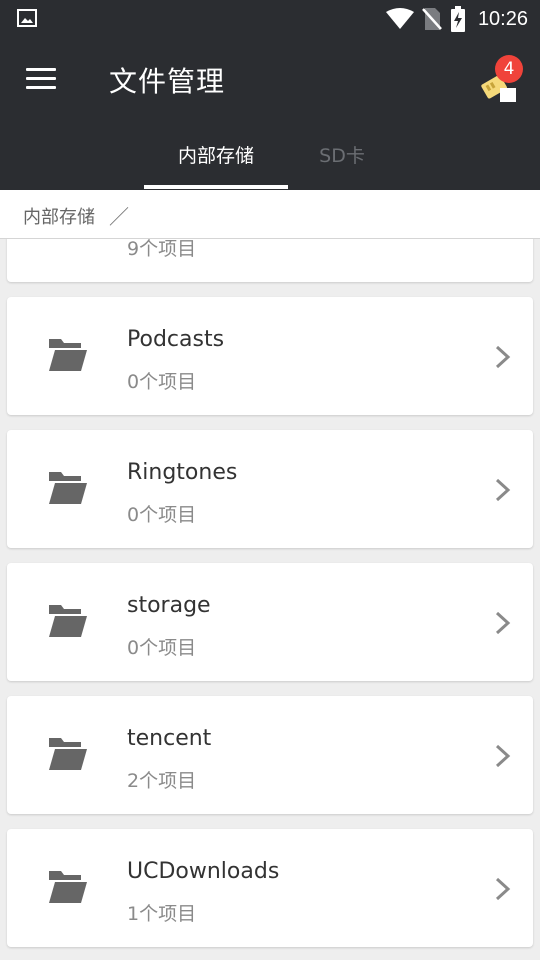 The image size is (540, 960). Describe the element at coordinates (270, 356) in the screenshot. I see `list-item-podcasts: Podcasts 0个项目` at that location.